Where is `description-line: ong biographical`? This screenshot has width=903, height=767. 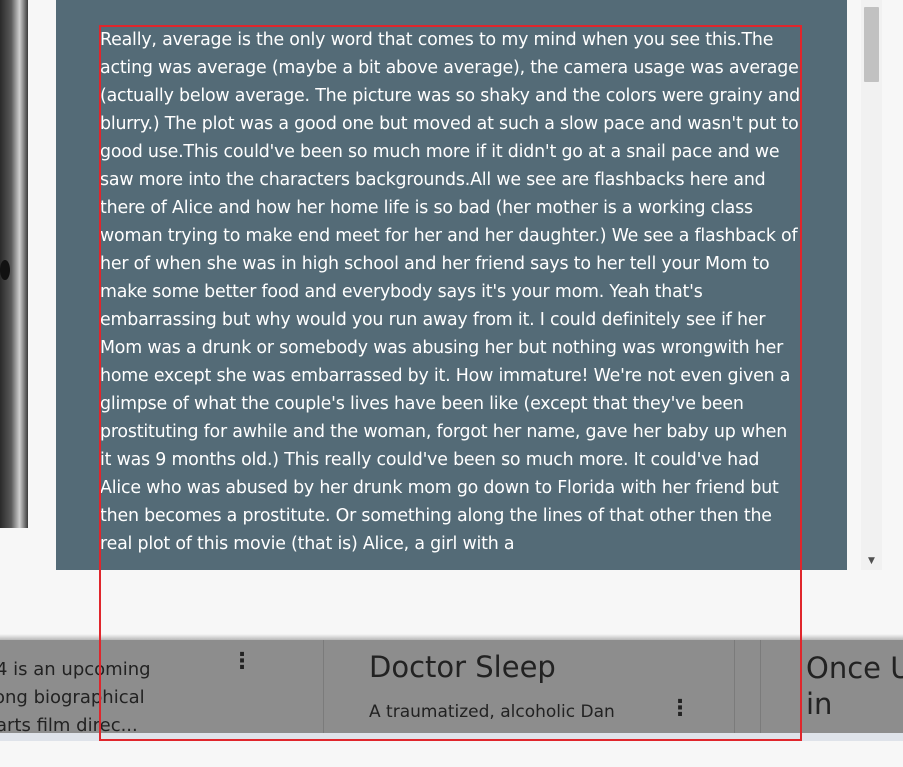 description-line: ong biographical is located at coordinates (72, 697).